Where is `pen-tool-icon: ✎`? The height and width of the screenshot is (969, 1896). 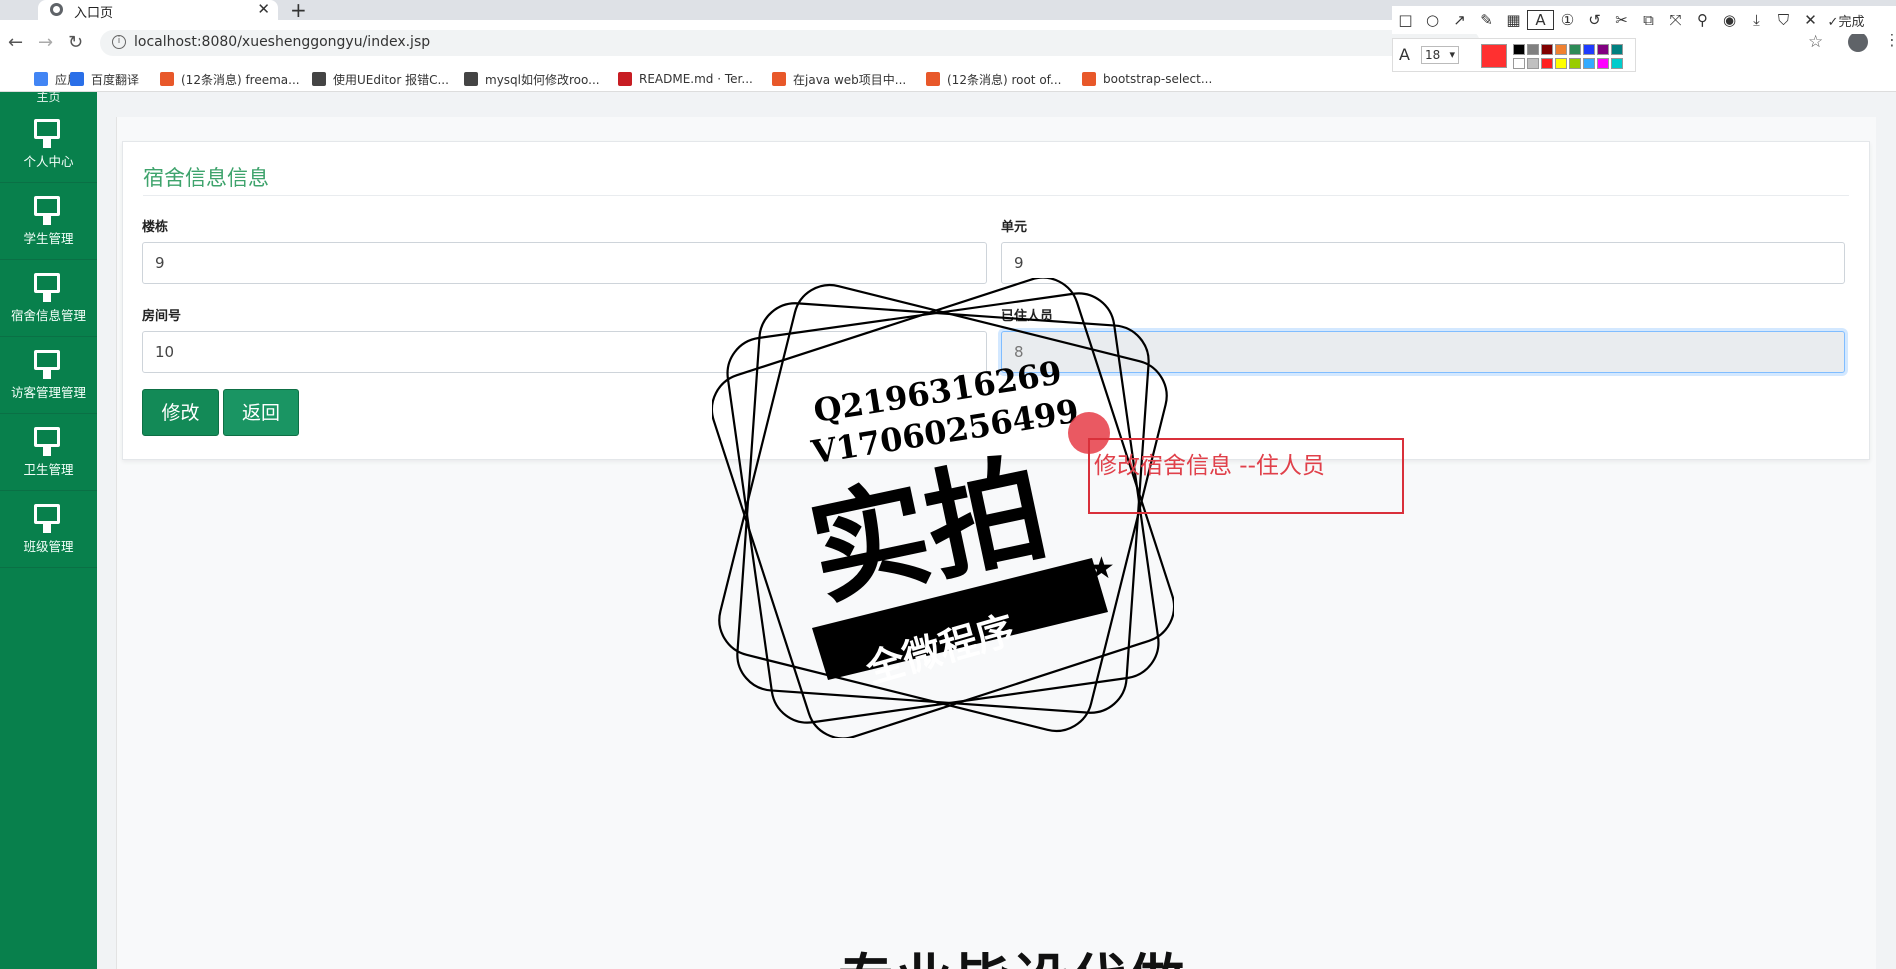 pen-tool-icon: ✎ is located at coordinates (1486, 20).